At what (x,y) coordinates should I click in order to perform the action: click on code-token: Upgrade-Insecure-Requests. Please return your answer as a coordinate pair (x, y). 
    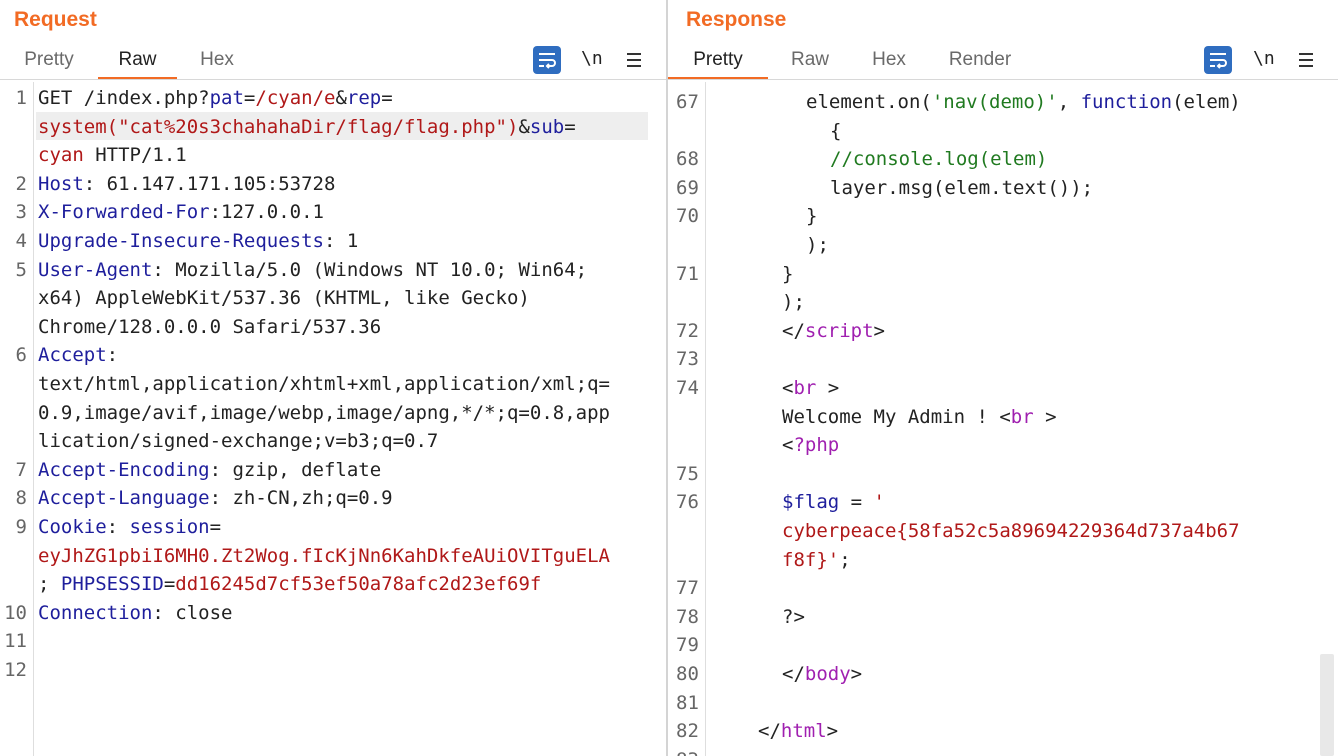
    Looking at the image, I should click on (181, 241).